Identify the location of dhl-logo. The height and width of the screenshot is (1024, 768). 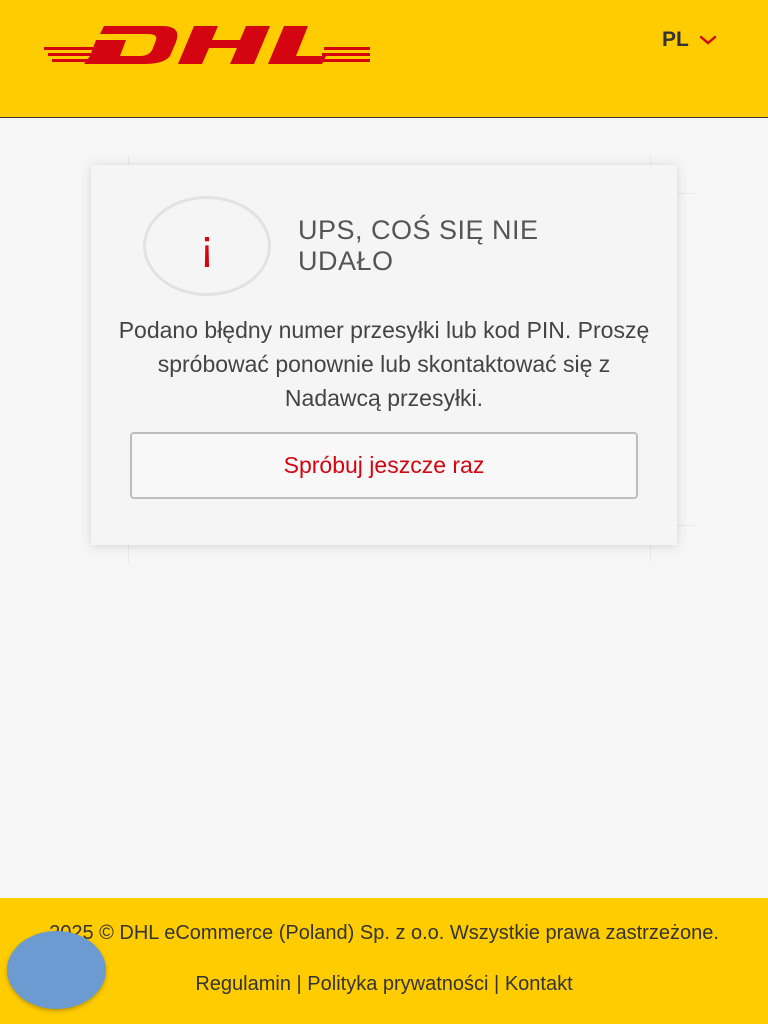
(207, 46).